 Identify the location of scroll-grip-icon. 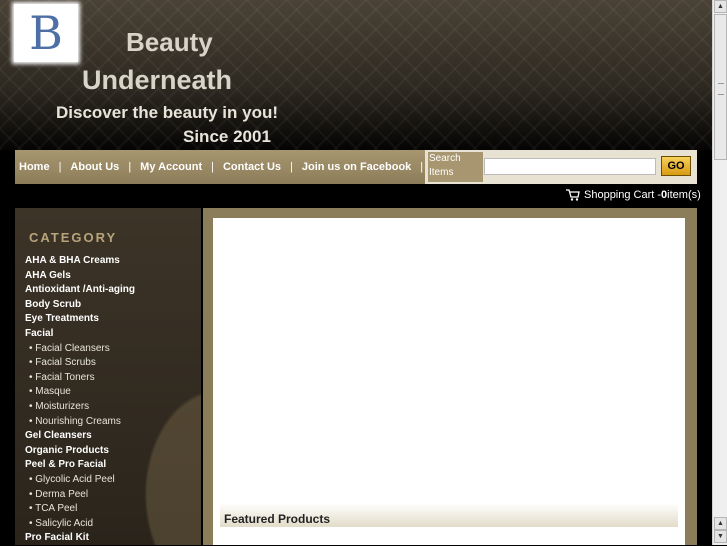
(721, 89).